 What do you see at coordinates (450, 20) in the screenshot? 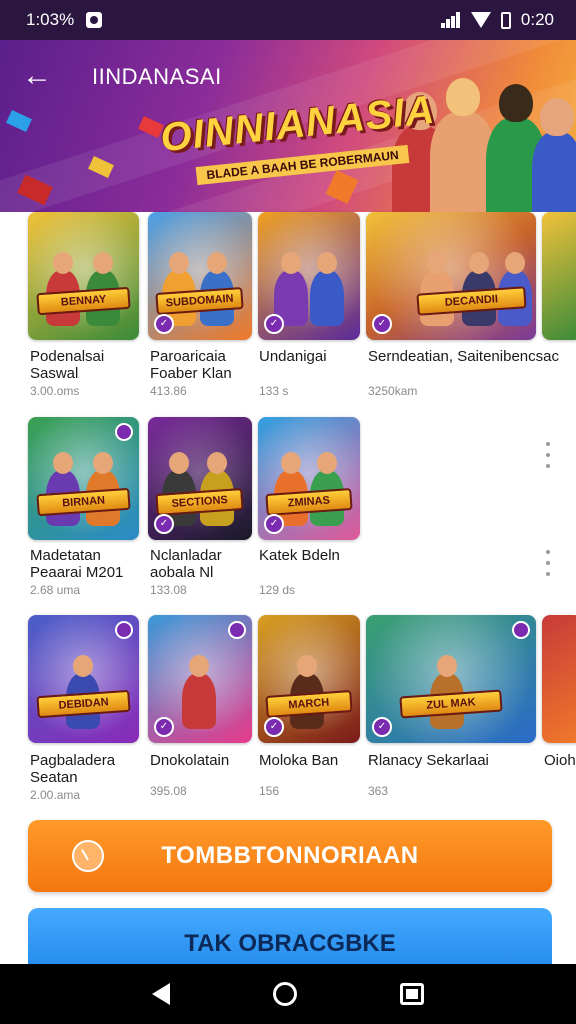
I see `signal-icon` at bounding box center [450, 20].